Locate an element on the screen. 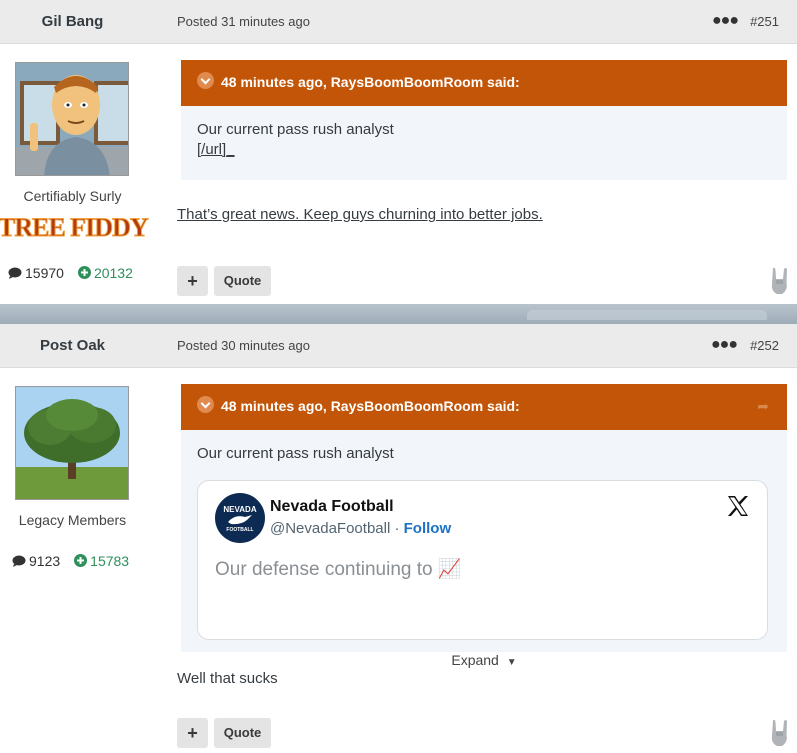 The height and width of the screenshot is (753, 797). tweet-text: Our defense continuing to 📈 is located at coordinates (338, 569).